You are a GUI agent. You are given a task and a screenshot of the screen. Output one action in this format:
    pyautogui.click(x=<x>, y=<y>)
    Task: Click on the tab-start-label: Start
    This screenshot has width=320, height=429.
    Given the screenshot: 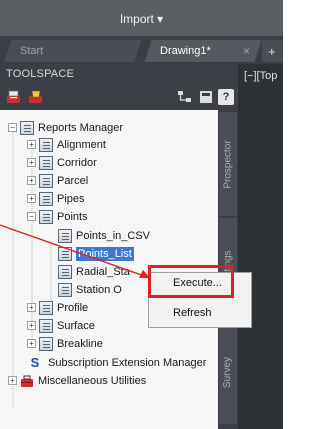 What is the action you would take?
    pyautogui.click(x=32, y=51)
    